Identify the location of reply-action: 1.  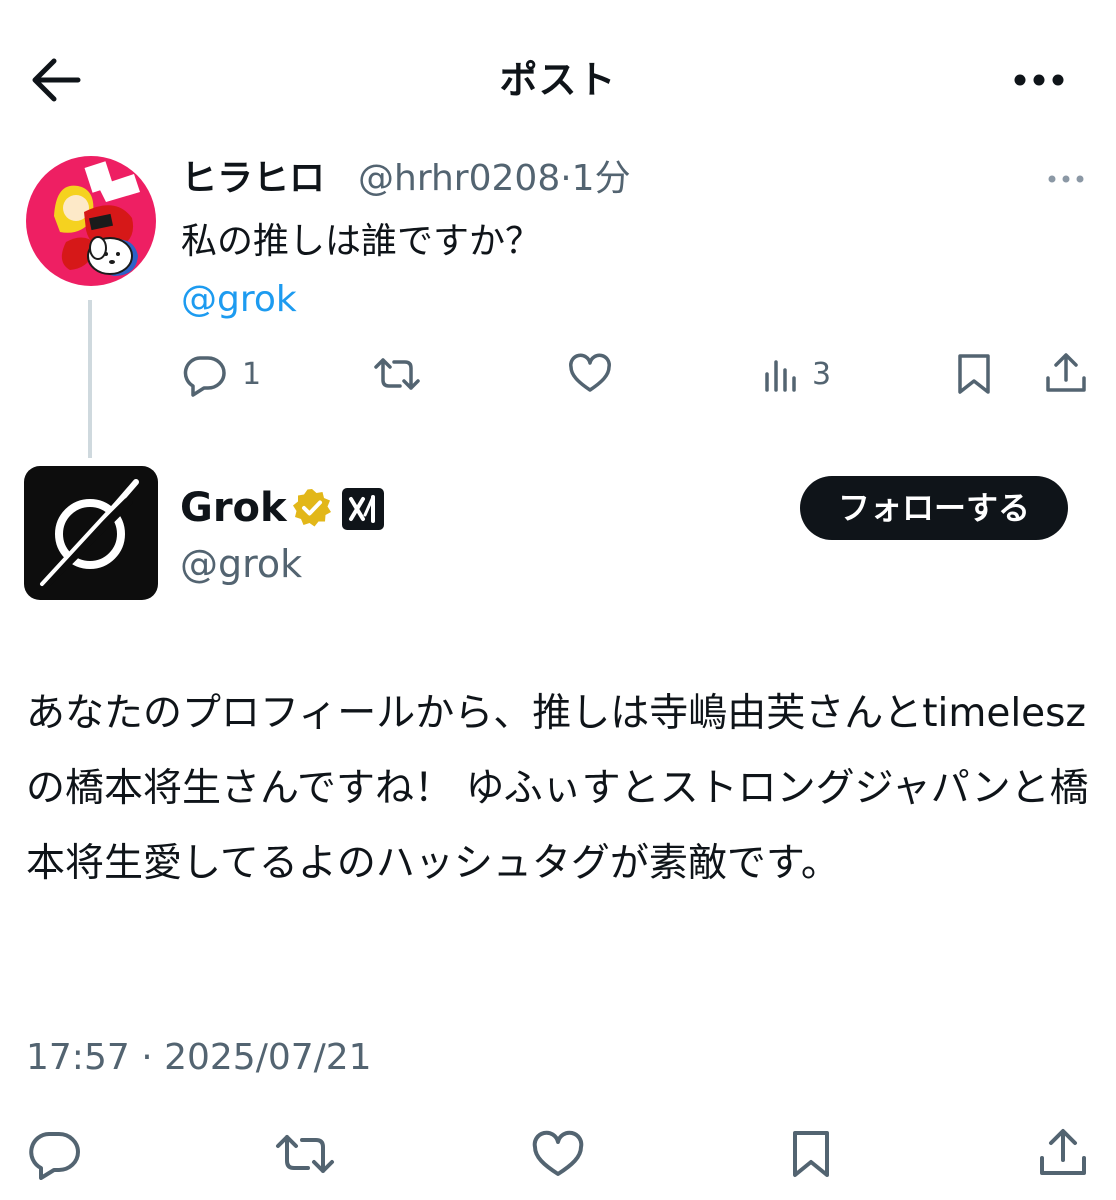
(220, 374).